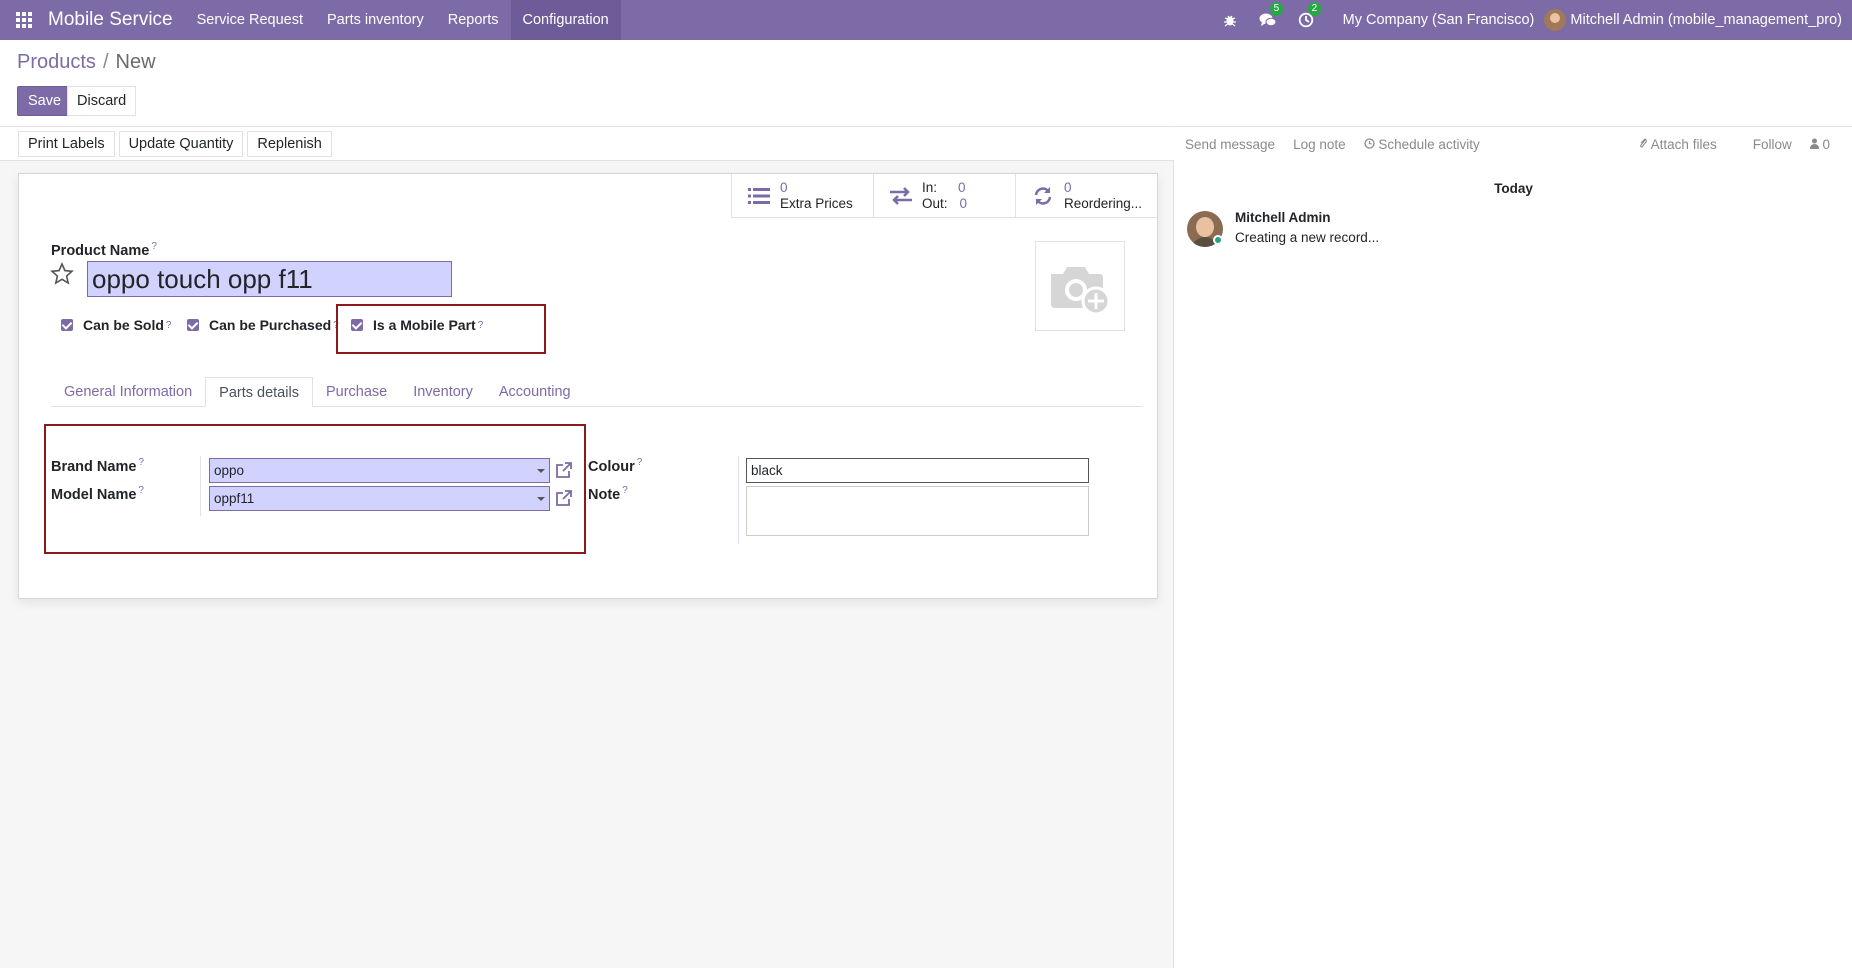  I want to click on print-labels-button: Print Labels, so click(66, 143).